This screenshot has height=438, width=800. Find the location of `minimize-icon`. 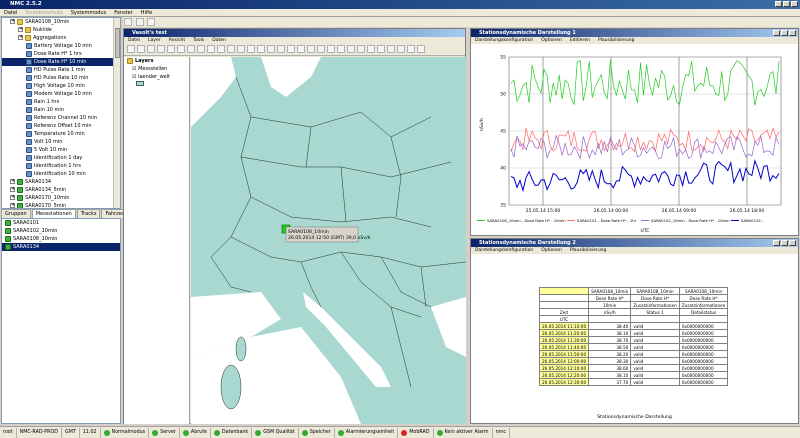

minimize-icon is located at coordinates (778, 4).